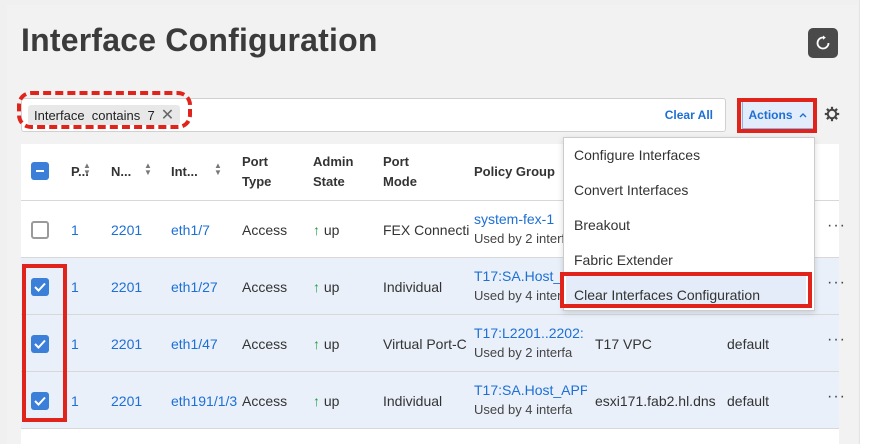 This screenshot has width=873, height=444. Describe the element at coordinates (530, 333) in the screenshot. I see `cell-policy-group: T17:L2201..2202:` at that location.